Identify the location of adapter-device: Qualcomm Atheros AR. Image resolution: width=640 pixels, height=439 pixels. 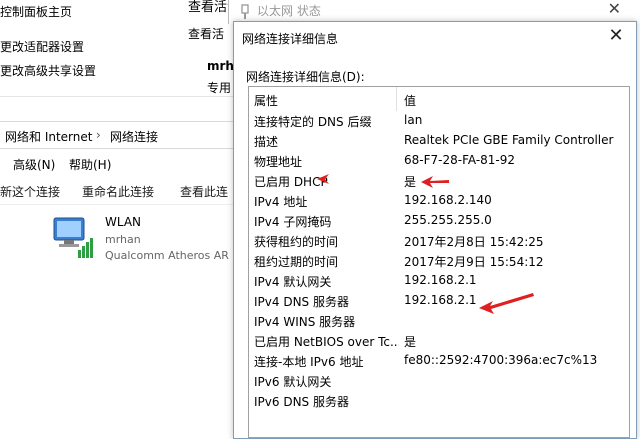
(167, 255).